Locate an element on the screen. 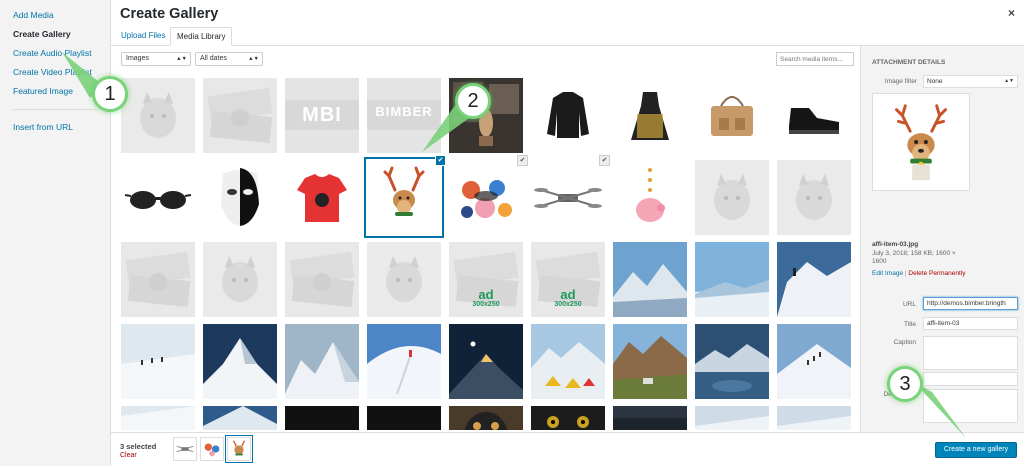  image-filter-label: Image filter is located at coordinates (900, 81).